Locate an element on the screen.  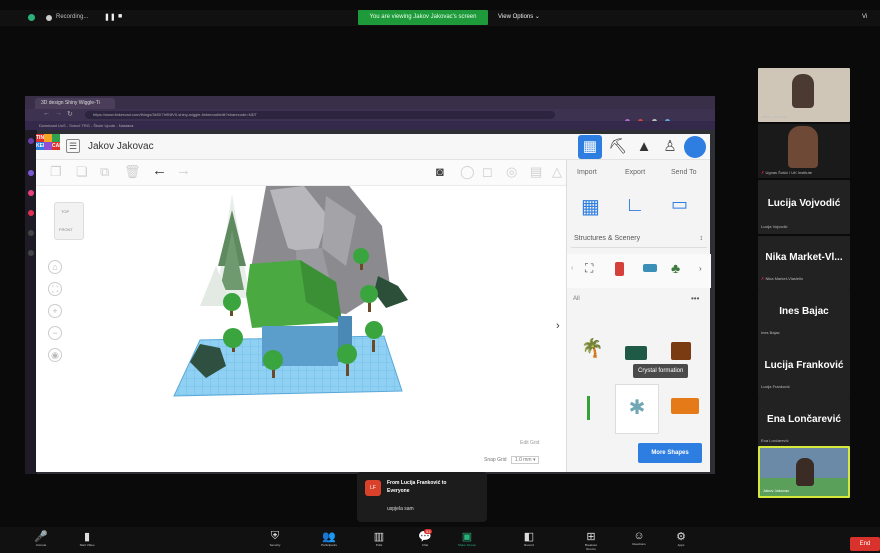
participant-video-tile: ✗ Ugnas Šošić / UK Institute is located at coordinates (804, 151).